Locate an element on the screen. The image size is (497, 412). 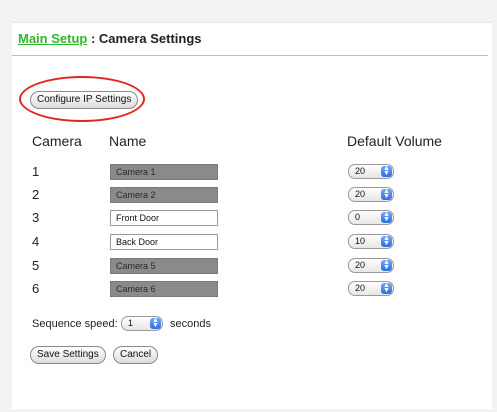
column-header-camera: Camera is located at coordinates (57, 141).